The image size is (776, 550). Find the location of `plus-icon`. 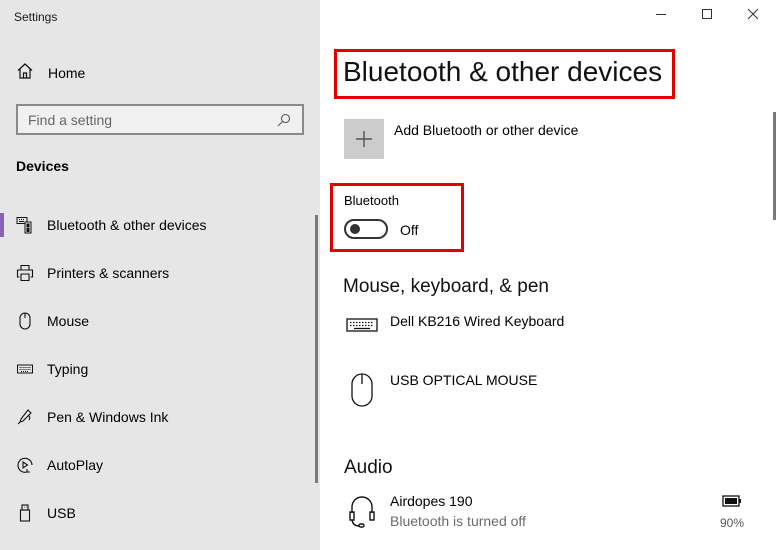

plus-icon is located at coordinates (364, 139).